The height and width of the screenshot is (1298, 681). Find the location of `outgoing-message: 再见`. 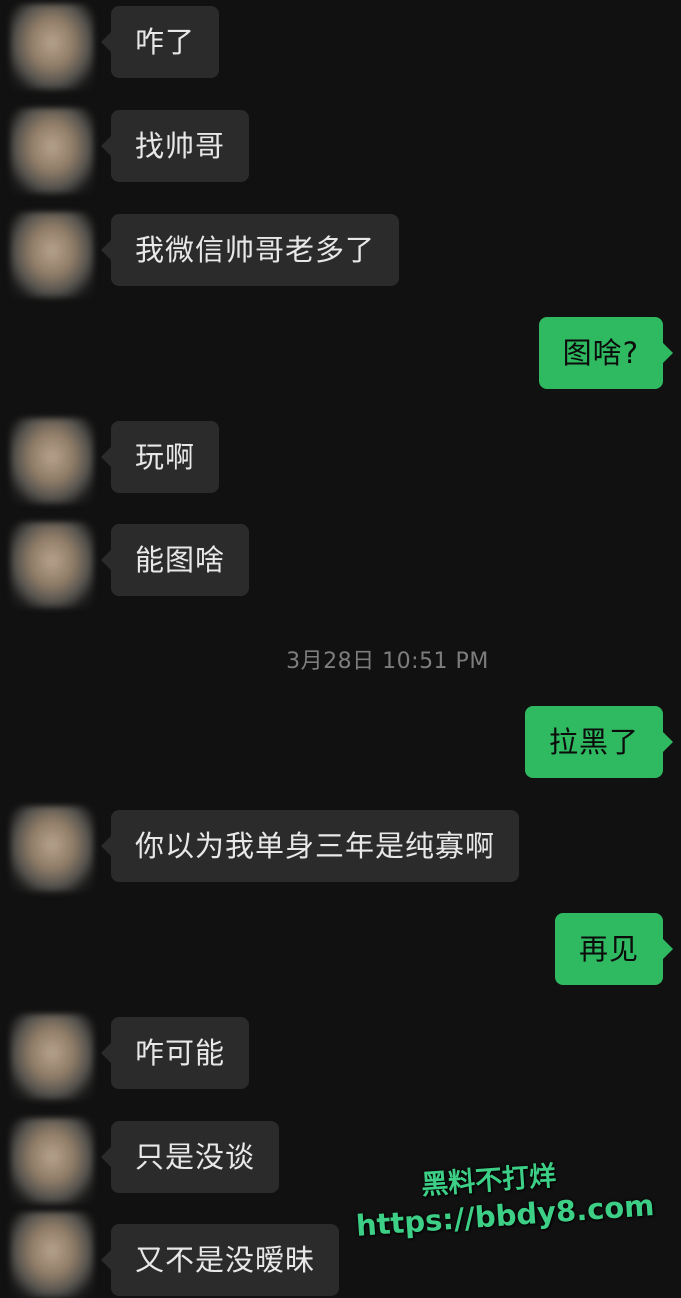

outgoing-message: 再见 is located at coordinates (614, 949).